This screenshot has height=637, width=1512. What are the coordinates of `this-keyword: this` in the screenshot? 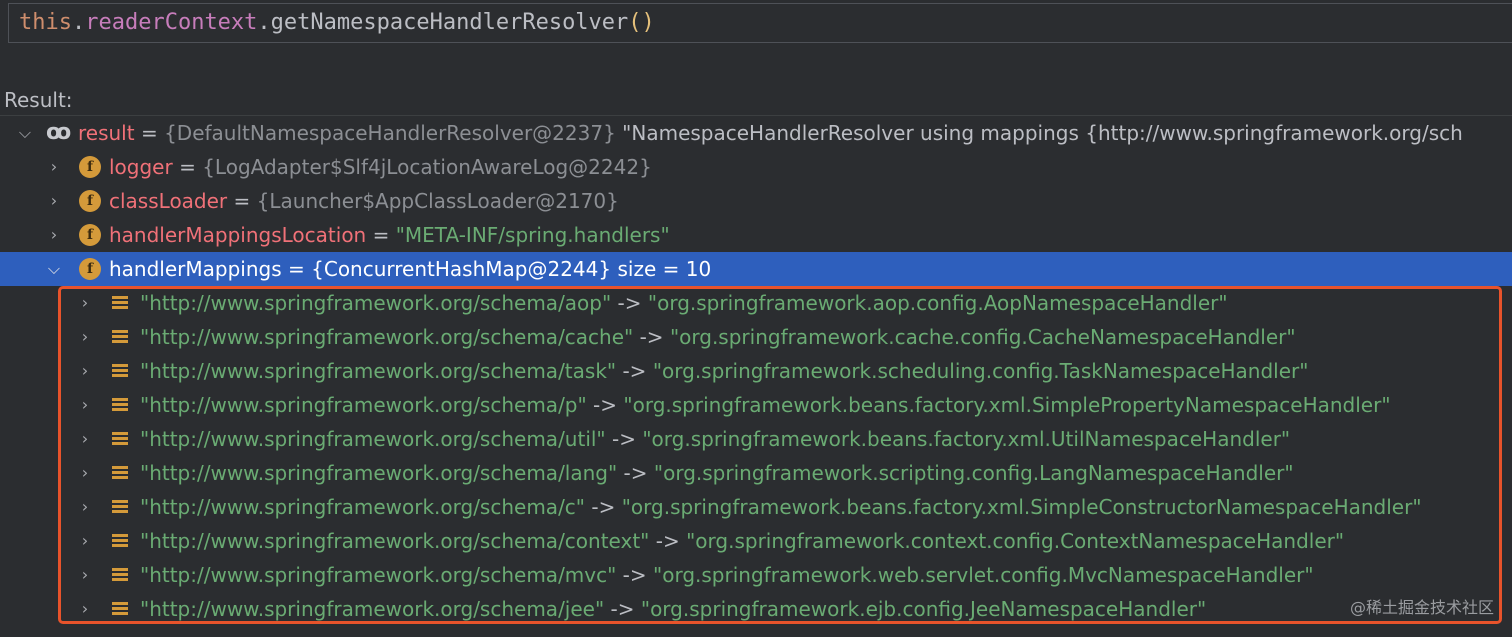 It's located at (45, 22).